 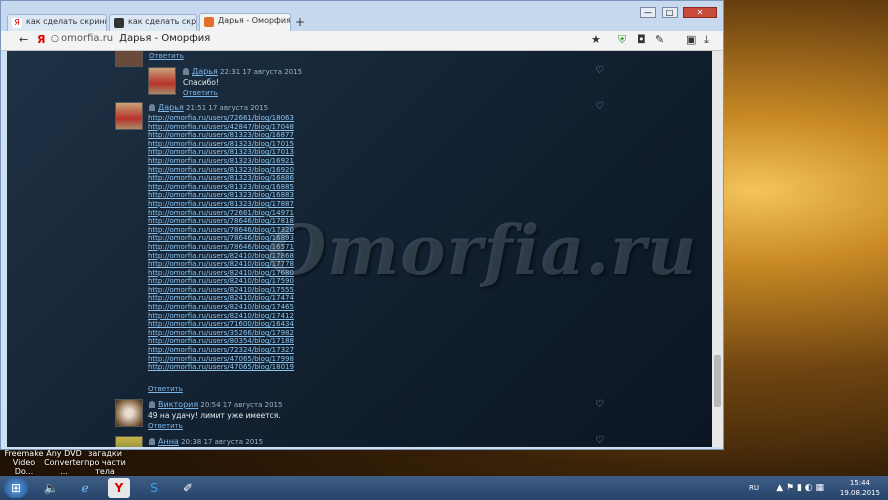 I want to click on user-icon, so click(x=186, y=71).